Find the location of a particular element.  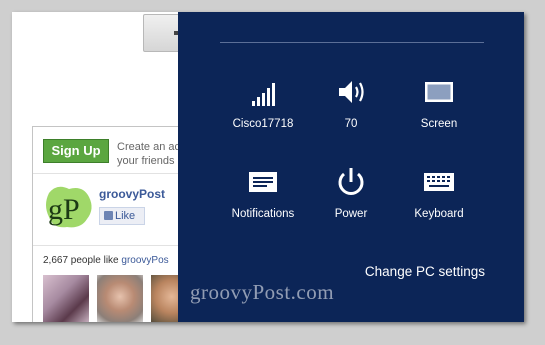

sign-up-button: Sign Up is located at coordinates (76, 151).